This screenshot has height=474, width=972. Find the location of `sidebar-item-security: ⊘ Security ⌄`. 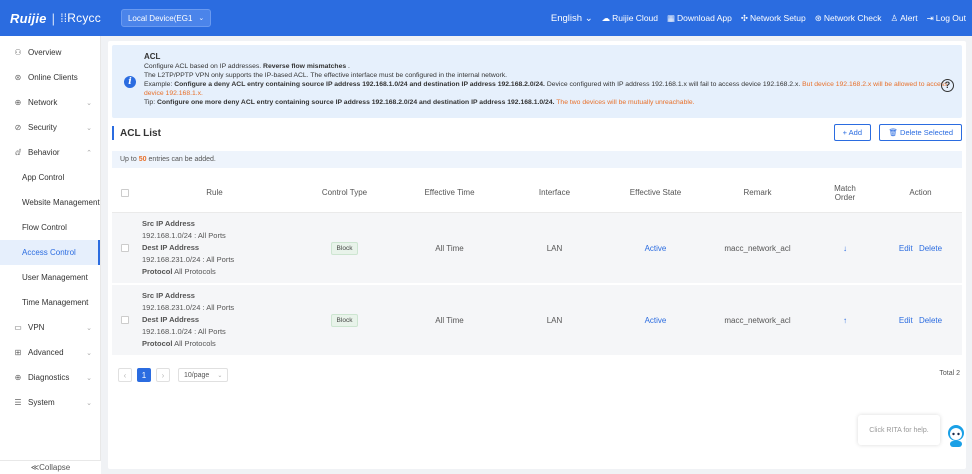

sidebar-item-security: ⊘ Security ⌄ is located at coordinates (50, 127).